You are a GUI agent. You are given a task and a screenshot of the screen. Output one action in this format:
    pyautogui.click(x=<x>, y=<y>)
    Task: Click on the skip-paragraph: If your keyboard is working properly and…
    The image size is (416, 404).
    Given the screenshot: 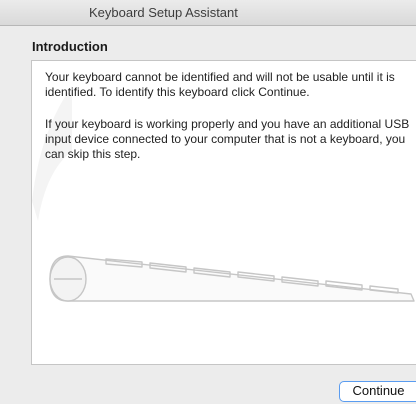 What is the action you would take?
    pyautogui.click(x=227, y=139)
    